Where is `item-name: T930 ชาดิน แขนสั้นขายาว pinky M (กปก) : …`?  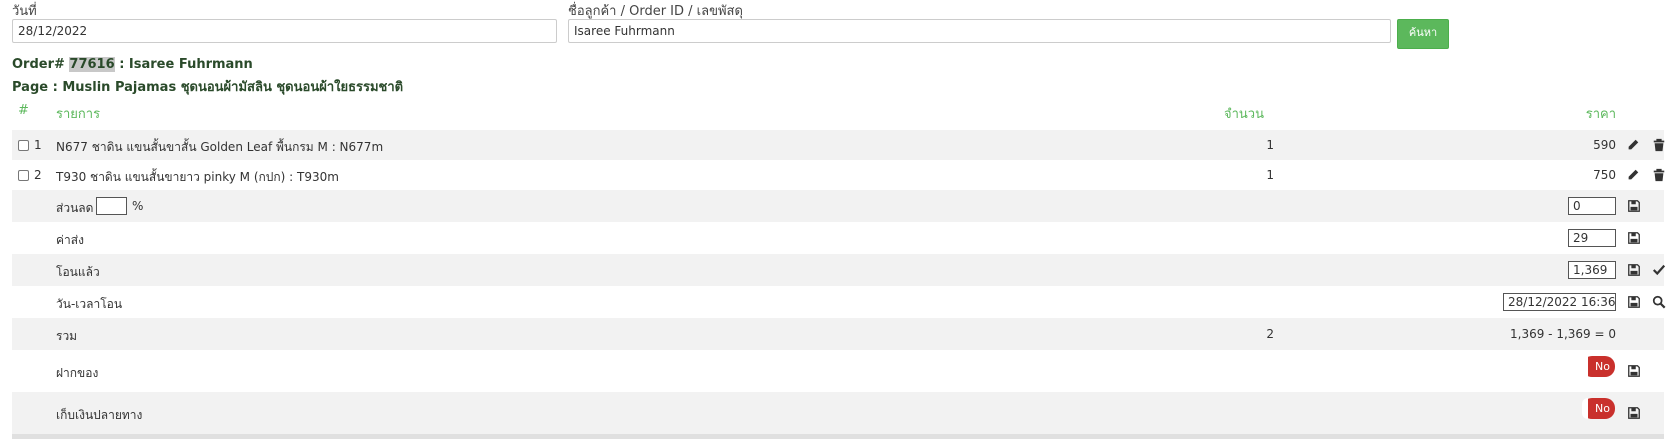 item-name: T930 ชาดิน แขนสั้นขายาว pinky M (กปก) : … is located at coordinates (197, 177).